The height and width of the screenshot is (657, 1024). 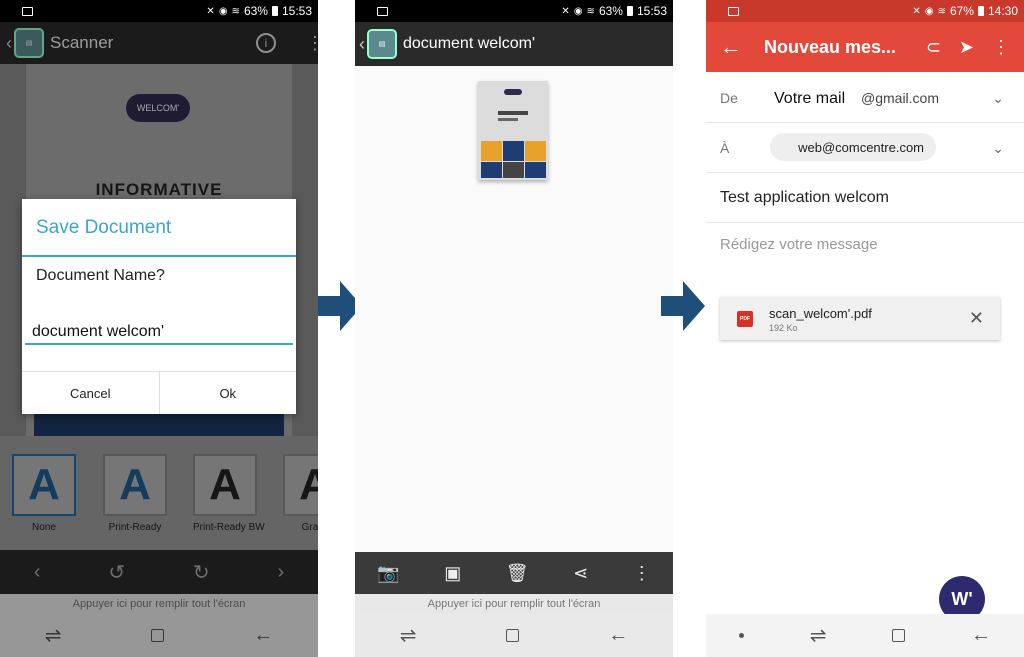 I want to click on attachment-card: PDF scan_welcom'.pdf 192 Ko ✕, so click(x=860, y=318).